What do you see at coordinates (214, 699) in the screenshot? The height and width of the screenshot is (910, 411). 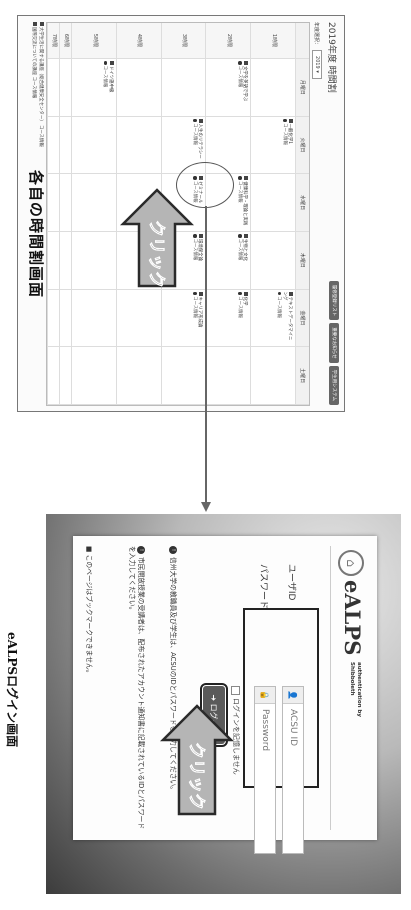 I see `login-icon: ➜` at bounding box center [214, 699].